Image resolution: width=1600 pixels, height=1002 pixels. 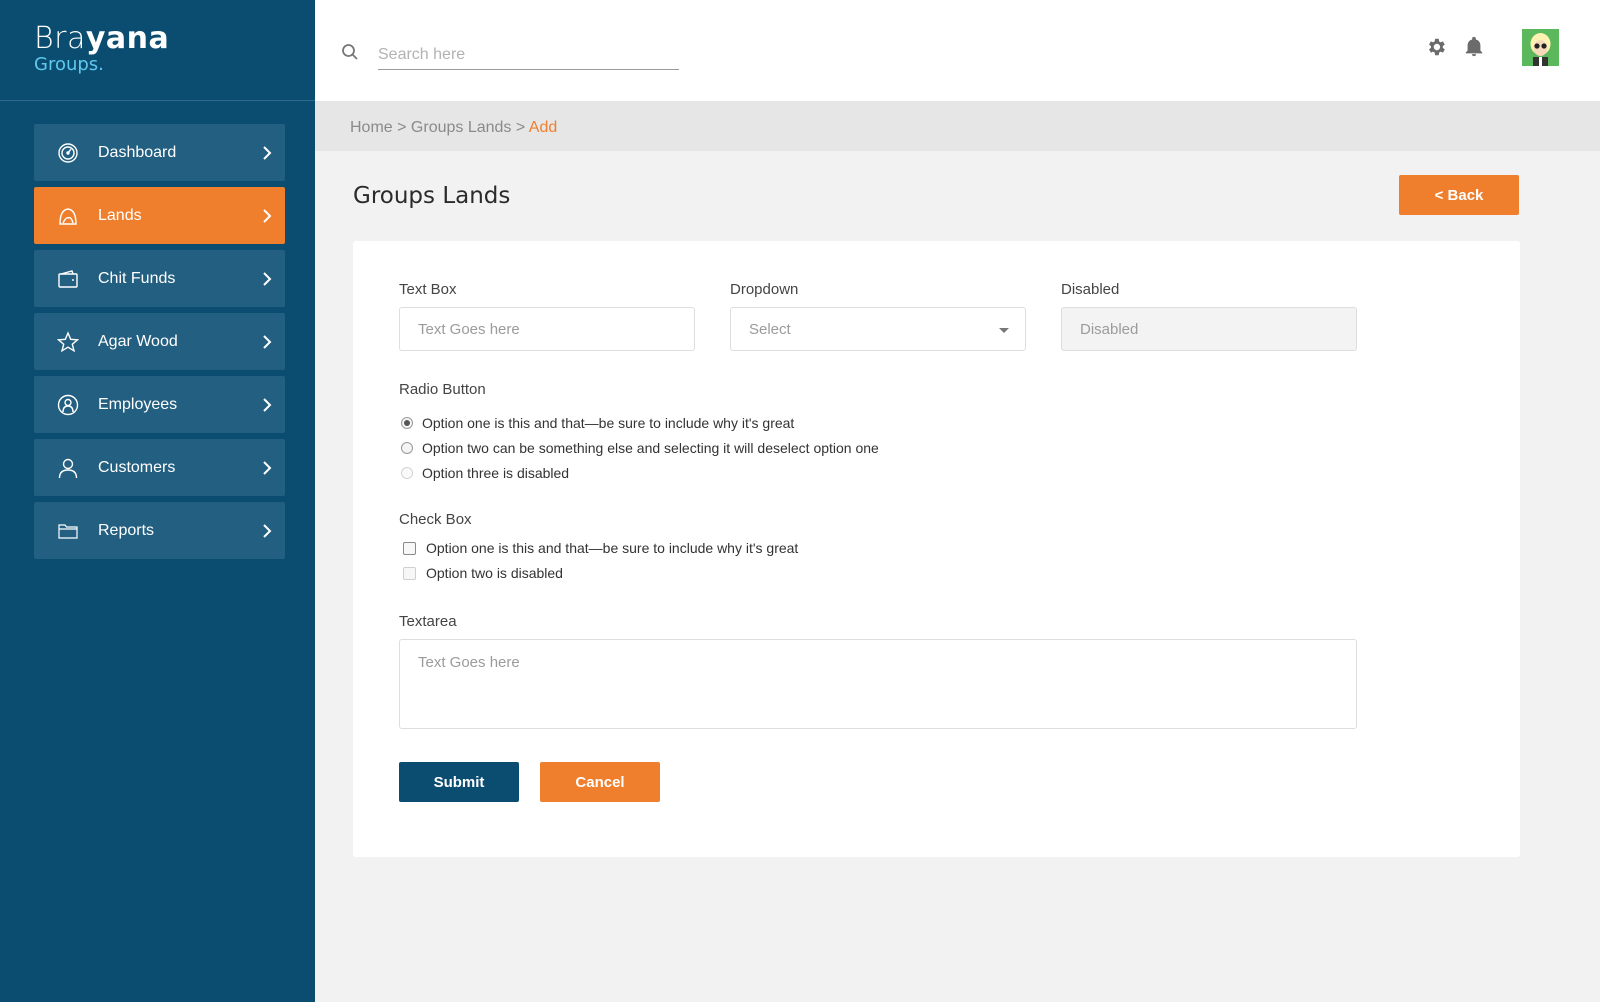 I want to click on radio-option-three: Option three is disabled, so click(x=485, y=473).